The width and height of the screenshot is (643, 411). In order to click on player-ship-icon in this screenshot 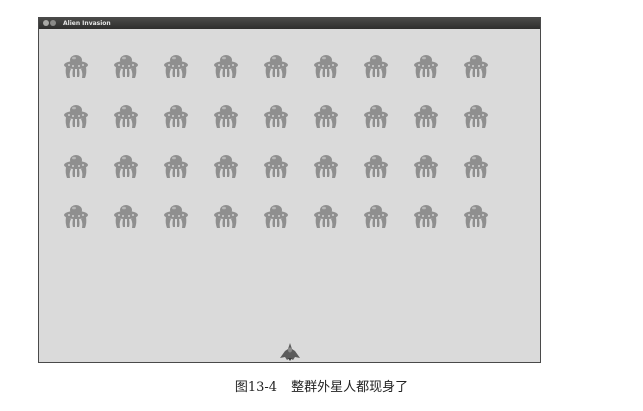, I will do `click(290, 352)`.